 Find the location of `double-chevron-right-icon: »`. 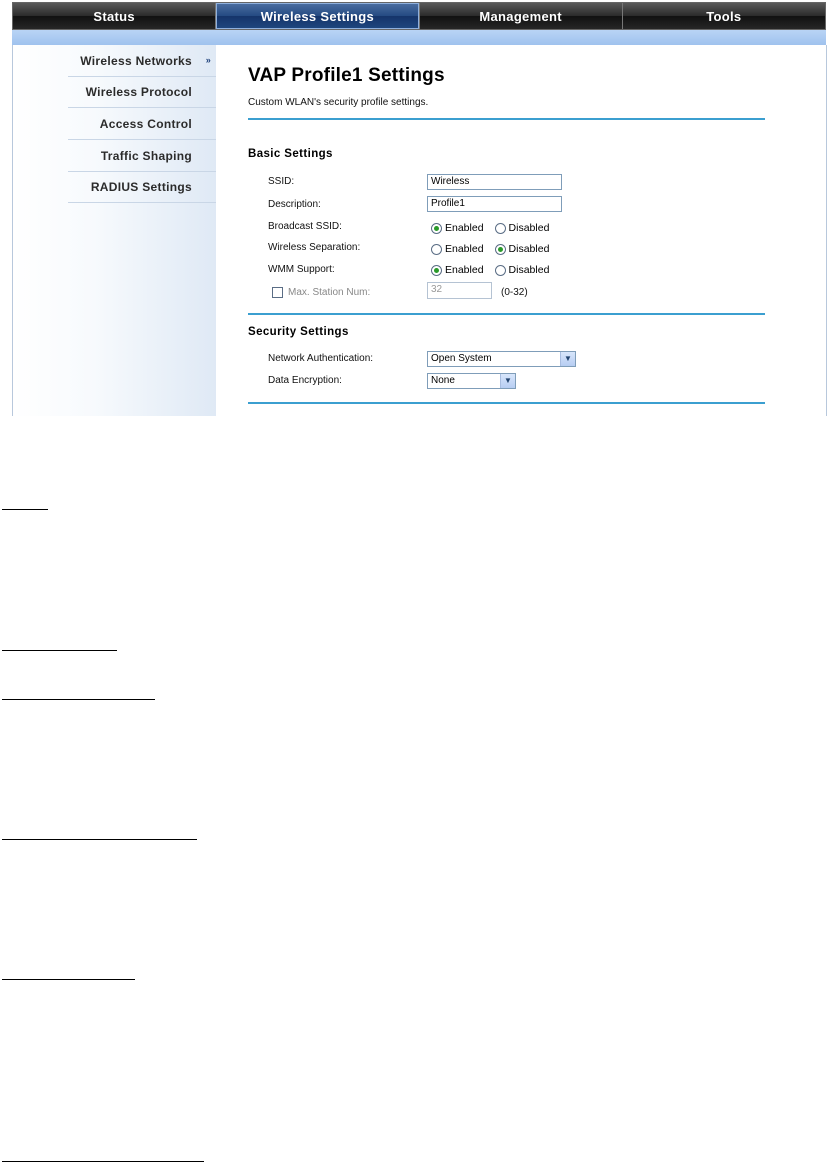

double-chevron-right-icon: » is located at coordinates (208, 60).